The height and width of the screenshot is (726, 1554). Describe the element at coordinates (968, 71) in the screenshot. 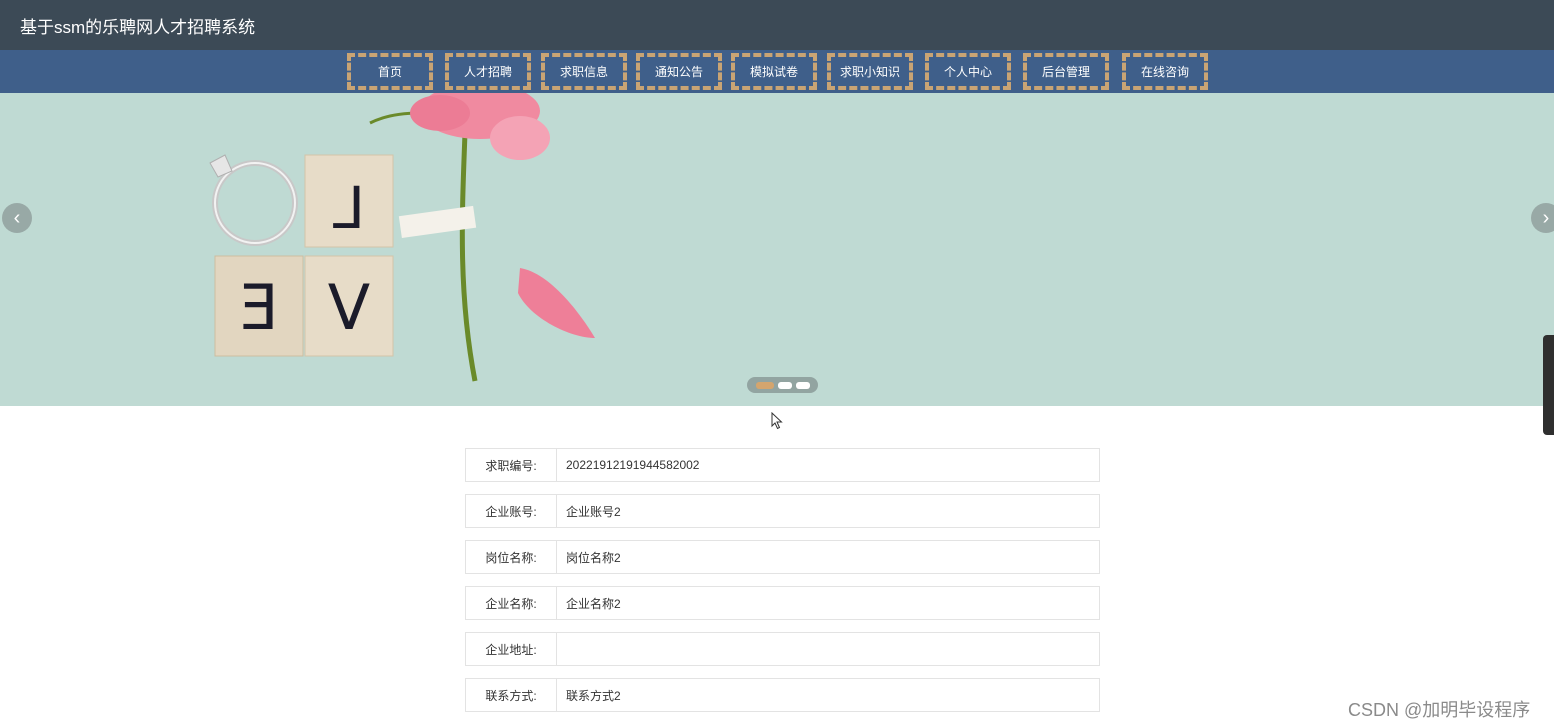

I see `nav-item-personal-center: 个人中心` at that location.